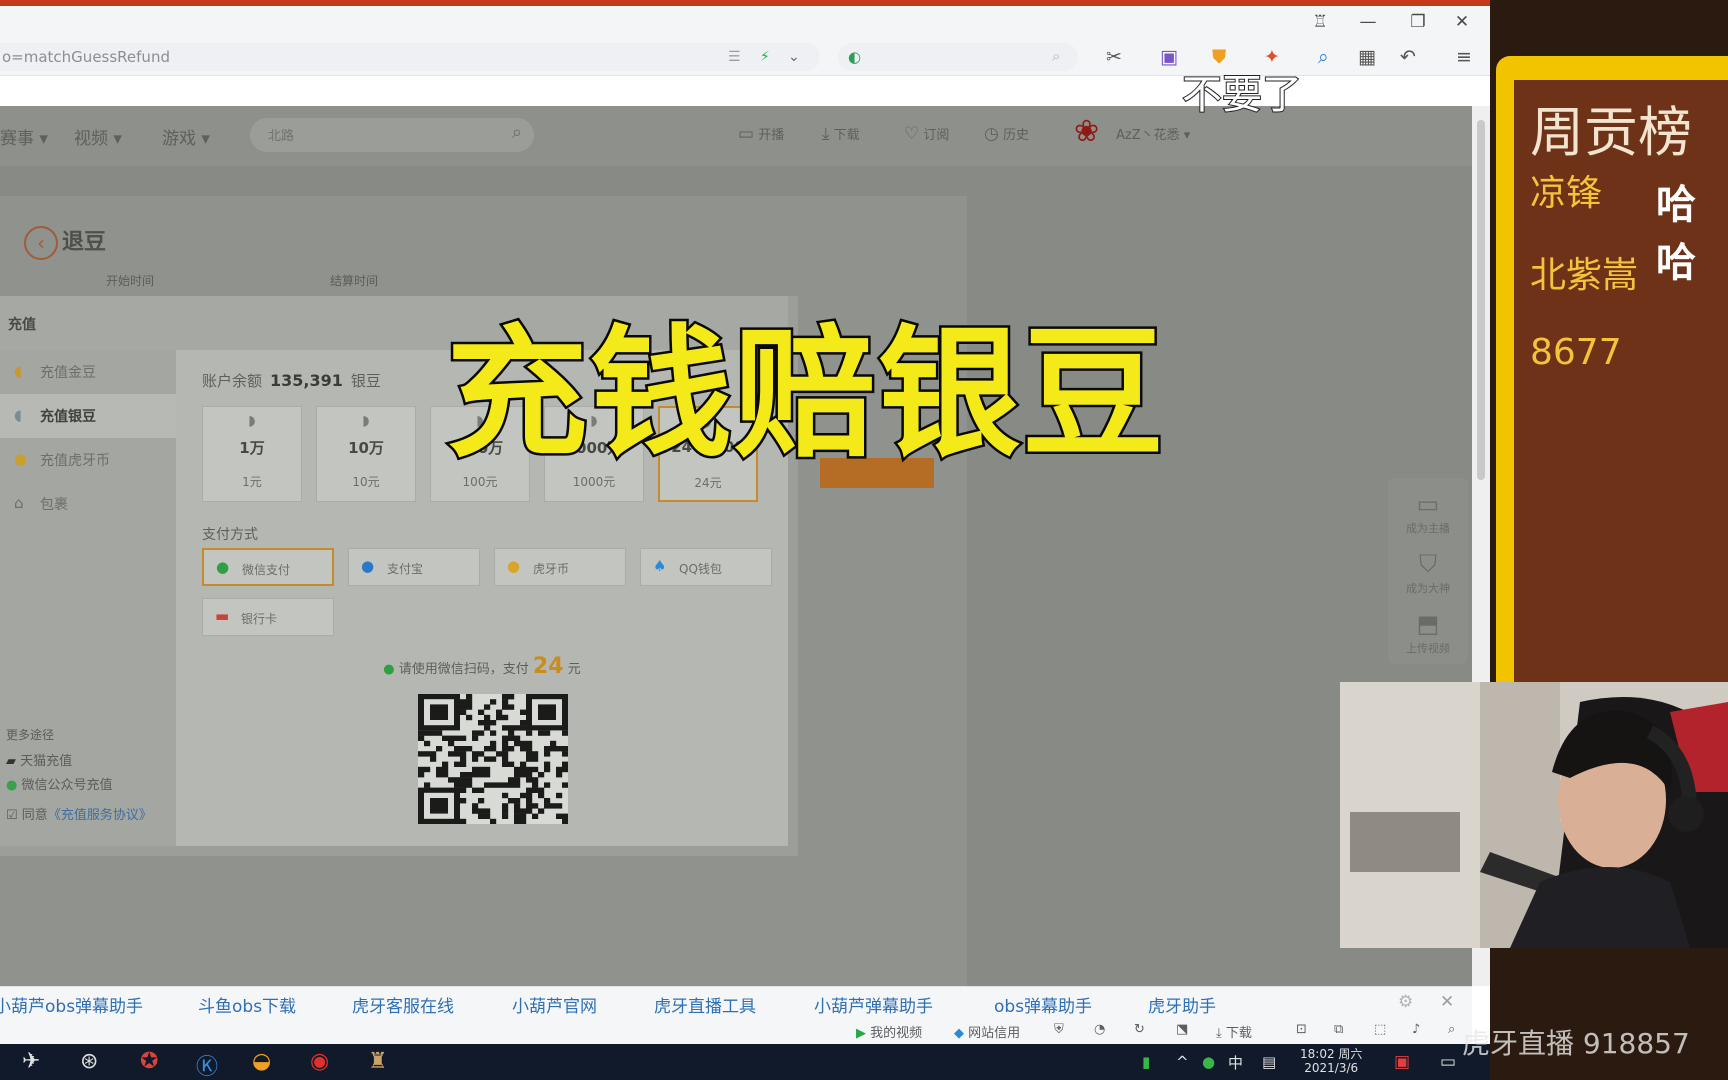 The image size is (1728, 1080). What do you see at coordinates (1448, 1062) in the screenshot?
I see `action-center-icon: ▭` at bounding box center [1448, 1062].